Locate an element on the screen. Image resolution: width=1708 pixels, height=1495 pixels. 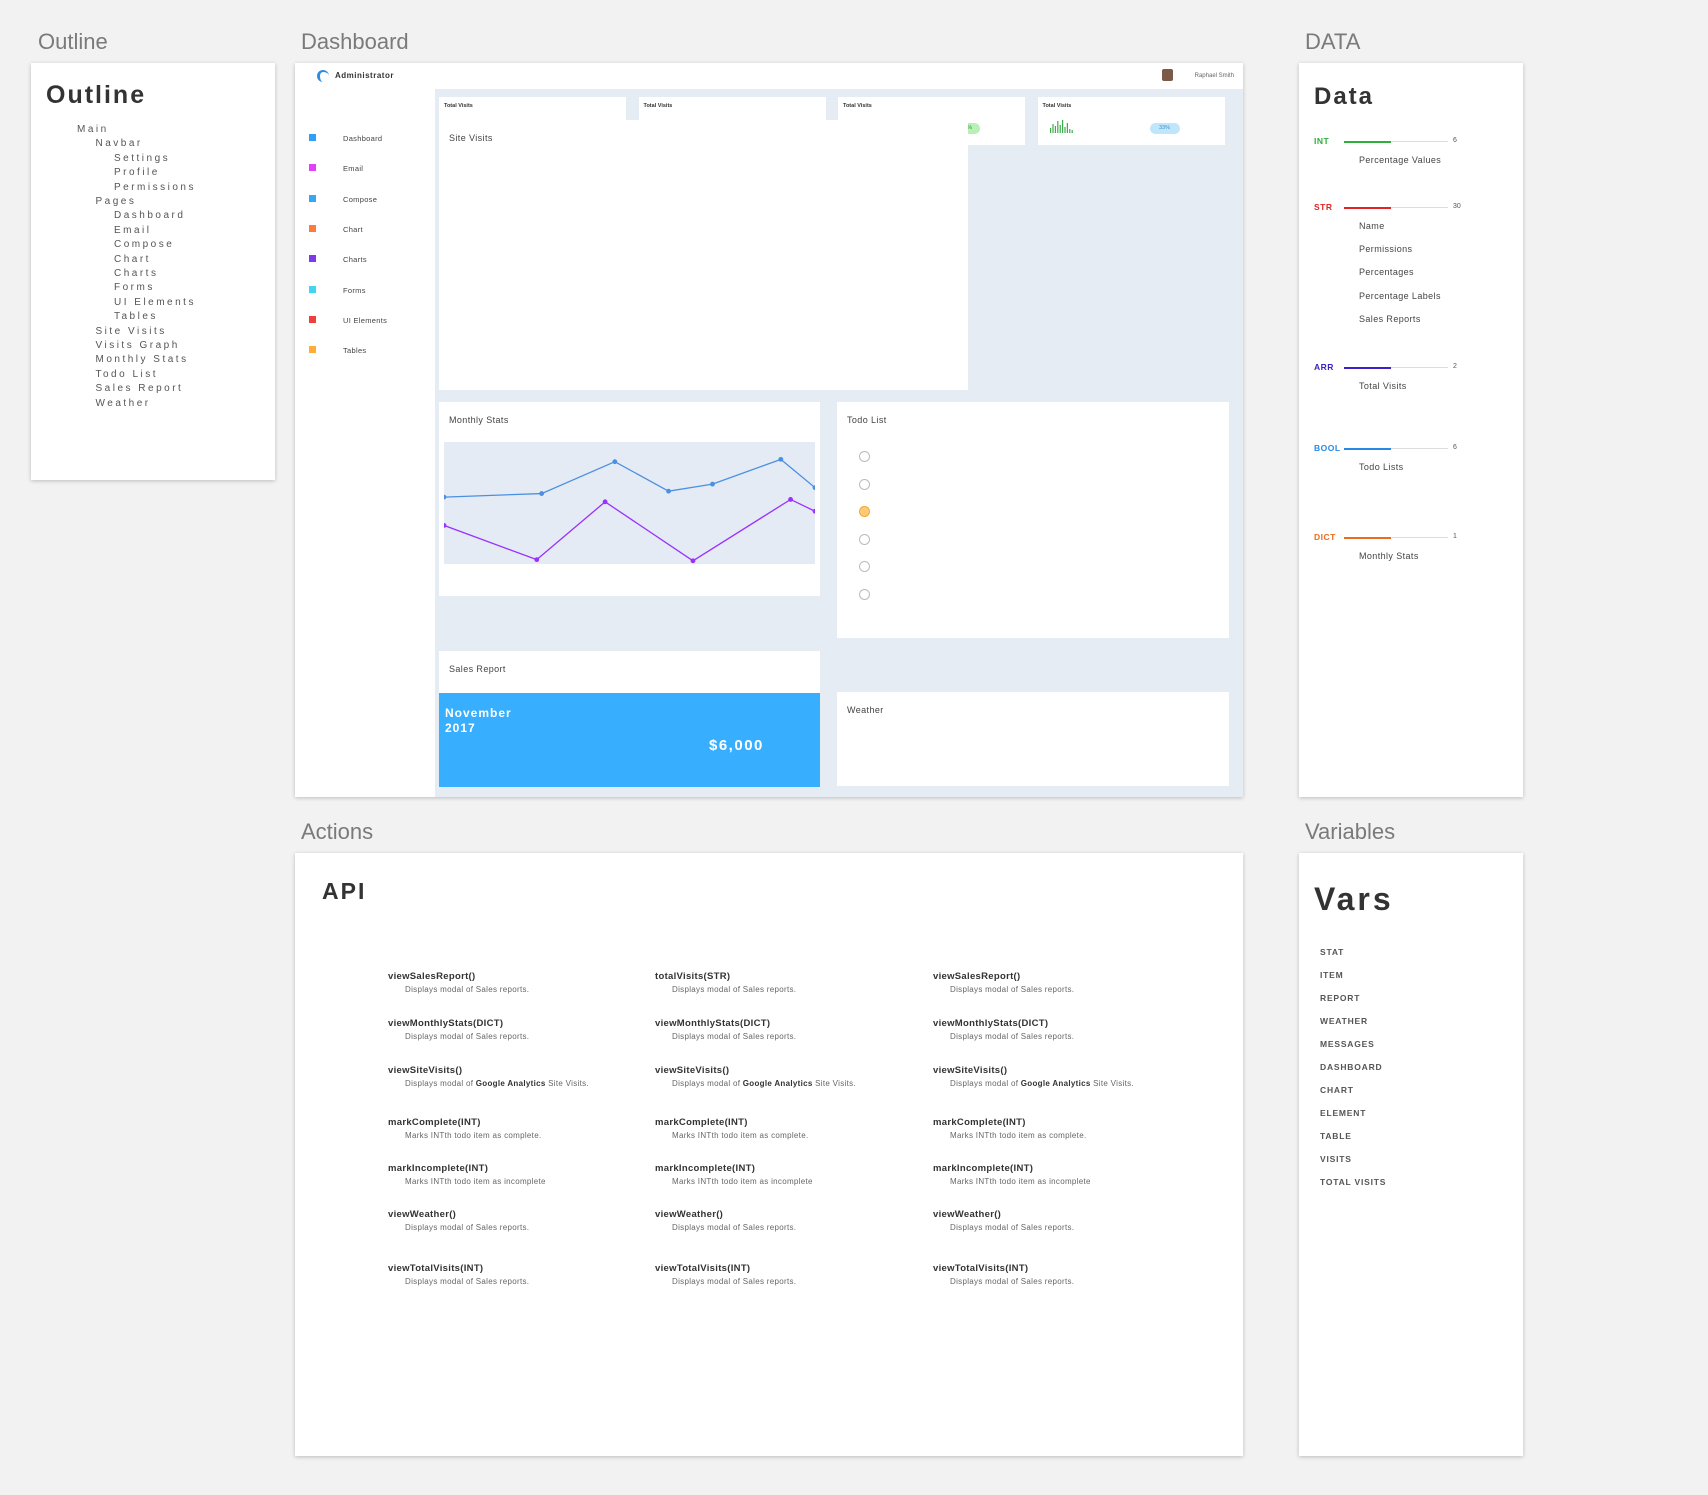
outline-item: Compose is located at coordinates (144, 245).